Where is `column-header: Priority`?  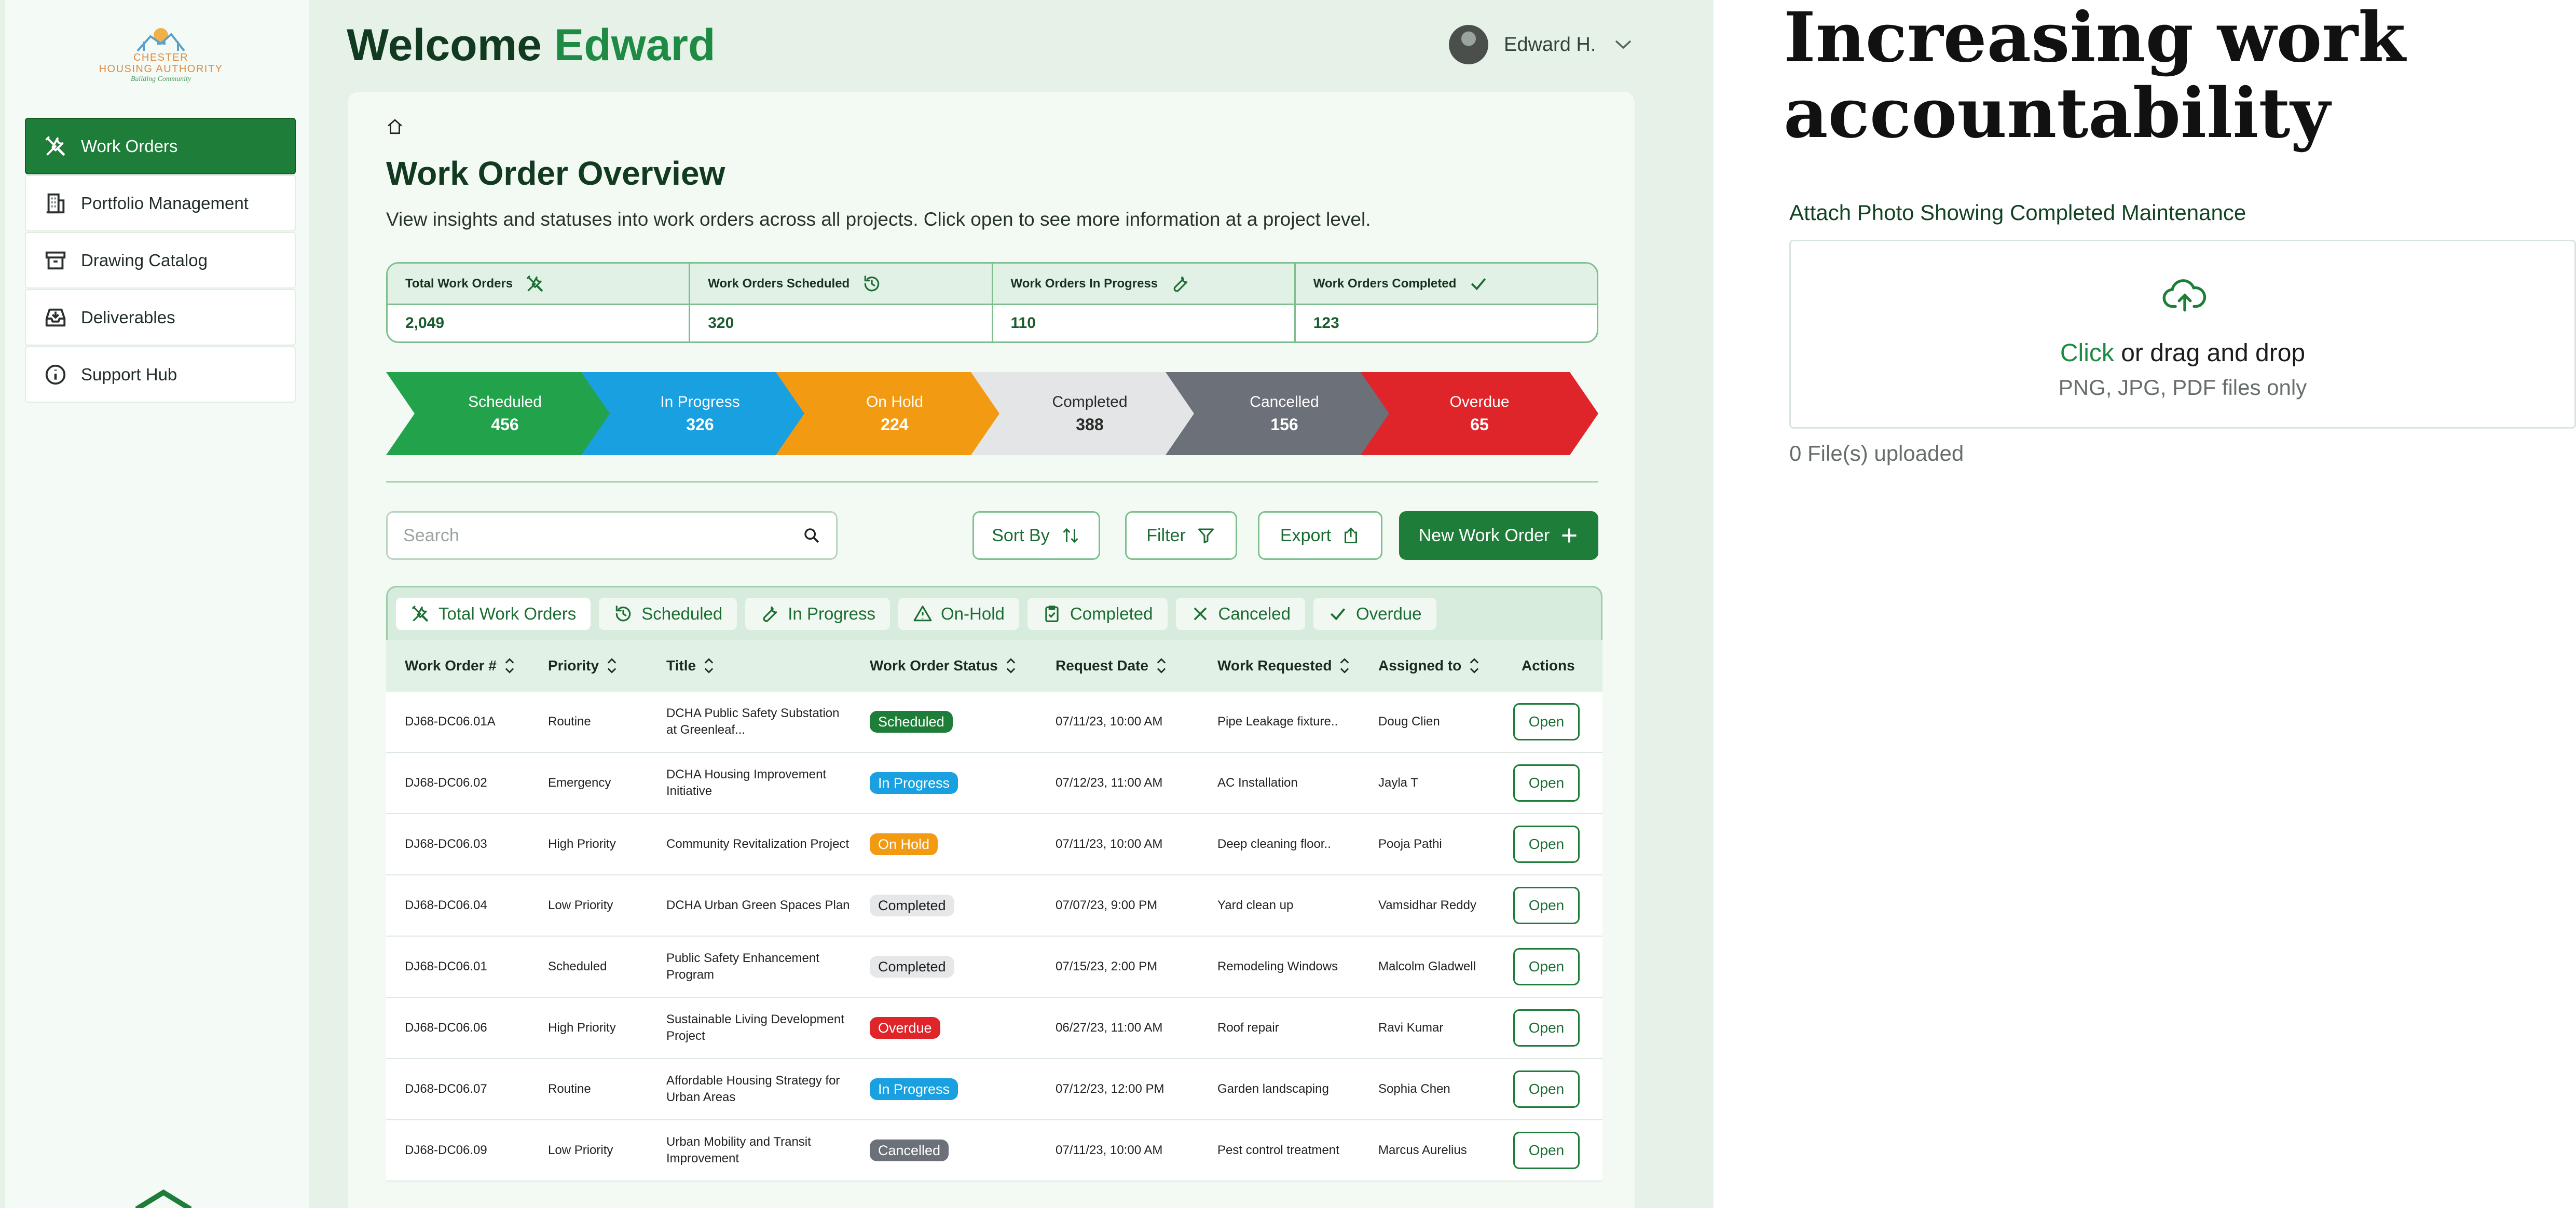 column-header: Priority is located at coordinates (588, 666).